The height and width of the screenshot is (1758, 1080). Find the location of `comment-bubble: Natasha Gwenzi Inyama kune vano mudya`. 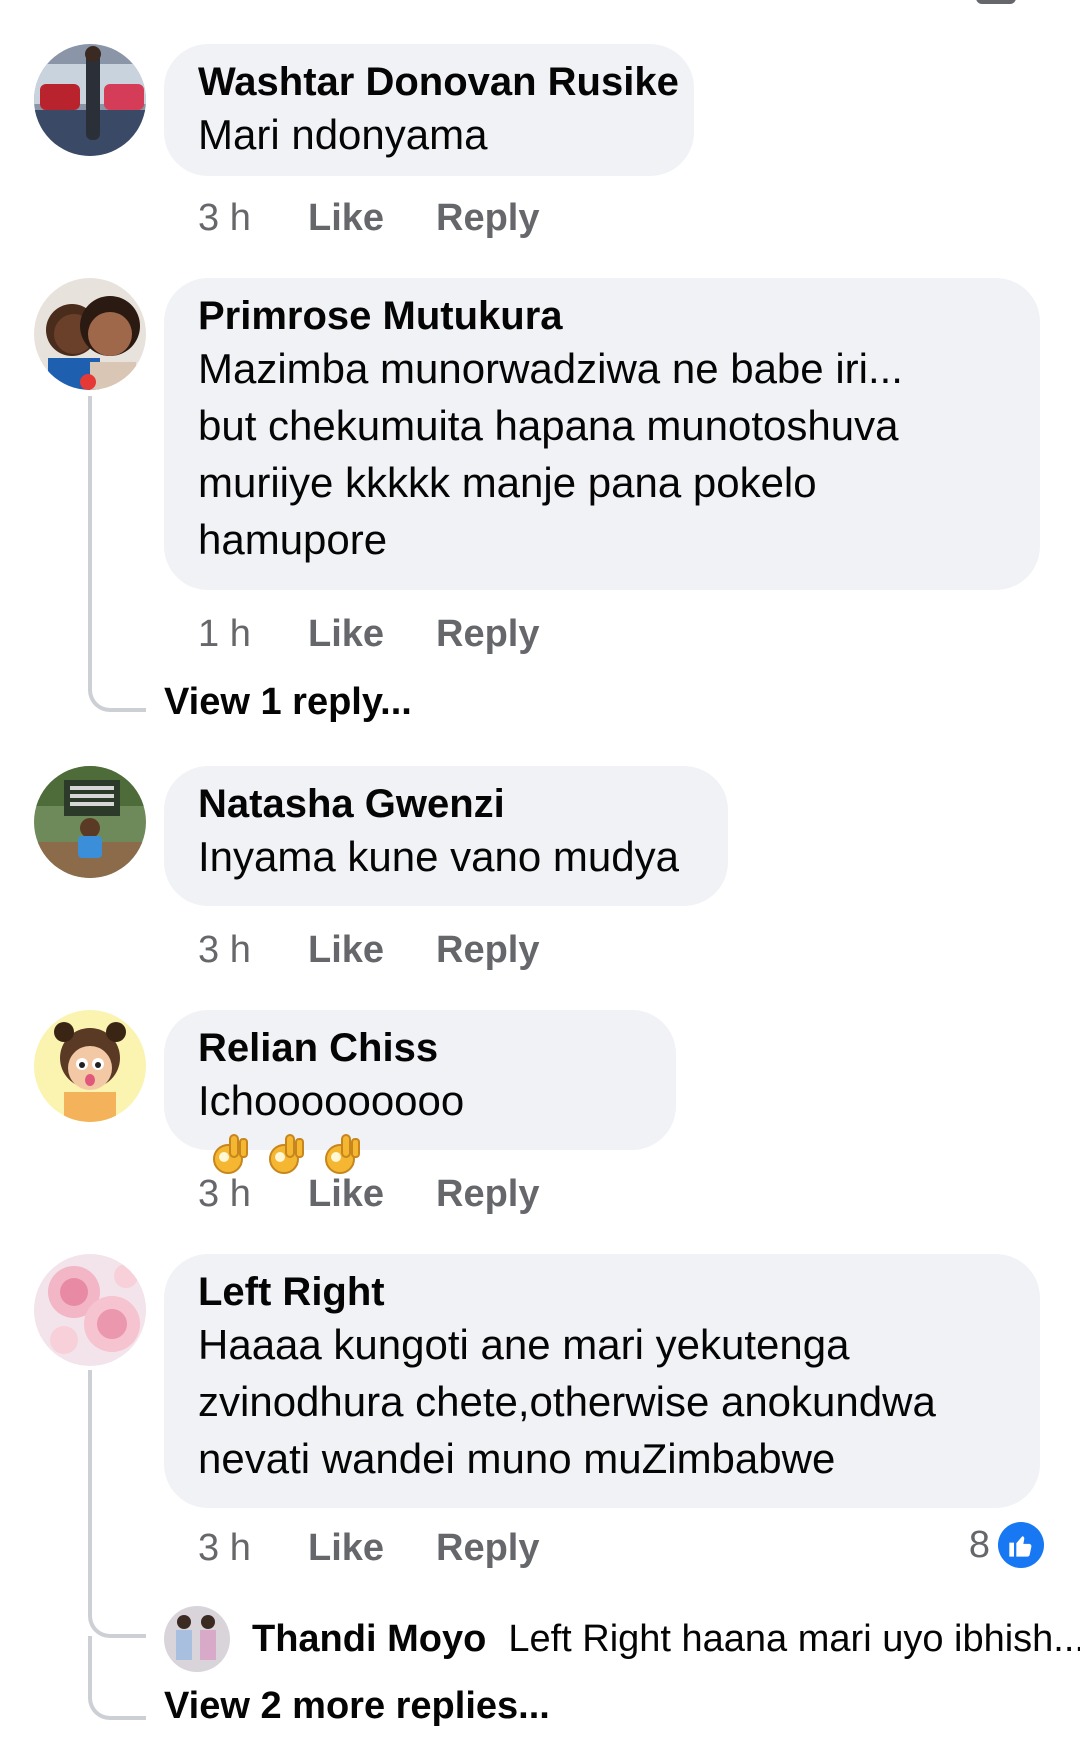

comment-bubble: Natasha Gwenzi Inyama kune vano mudya is located at coordinates (446, 836).